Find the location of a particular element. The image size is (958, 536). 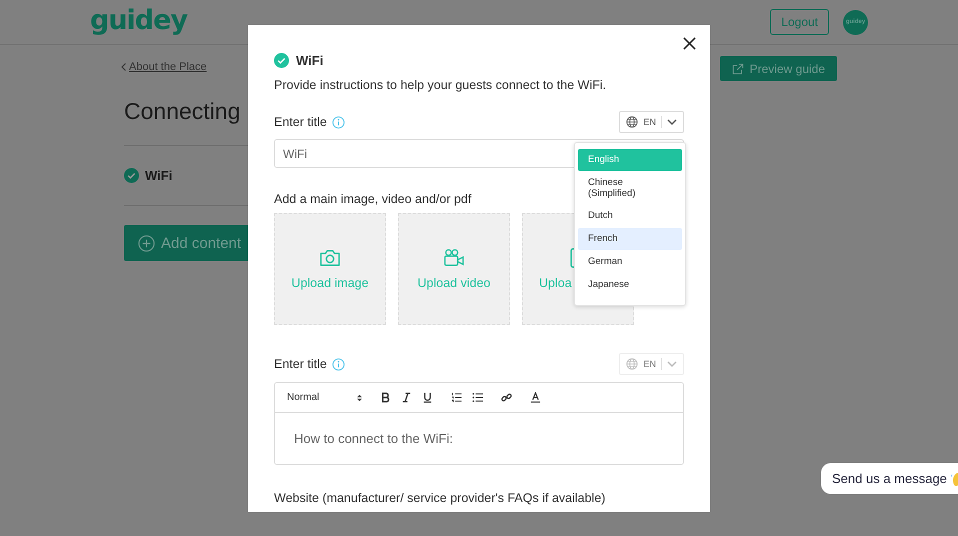

modal-title: WiFi is located at coordinates (310, 60).